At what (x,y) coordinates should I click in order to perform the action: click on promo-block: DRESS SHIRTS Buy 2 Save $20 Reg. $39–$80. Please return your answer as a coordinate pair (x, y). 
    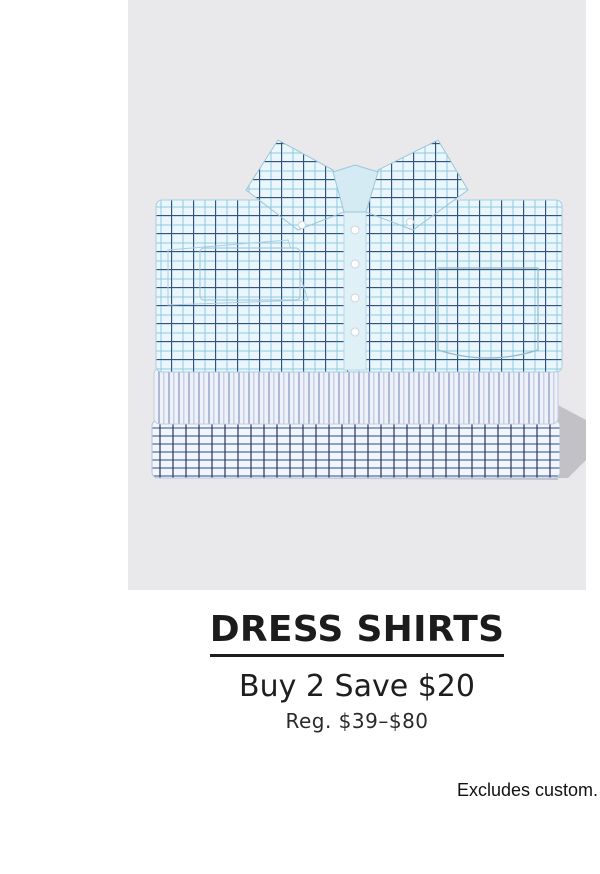
    Looking at the image, I should click on (357, 670).